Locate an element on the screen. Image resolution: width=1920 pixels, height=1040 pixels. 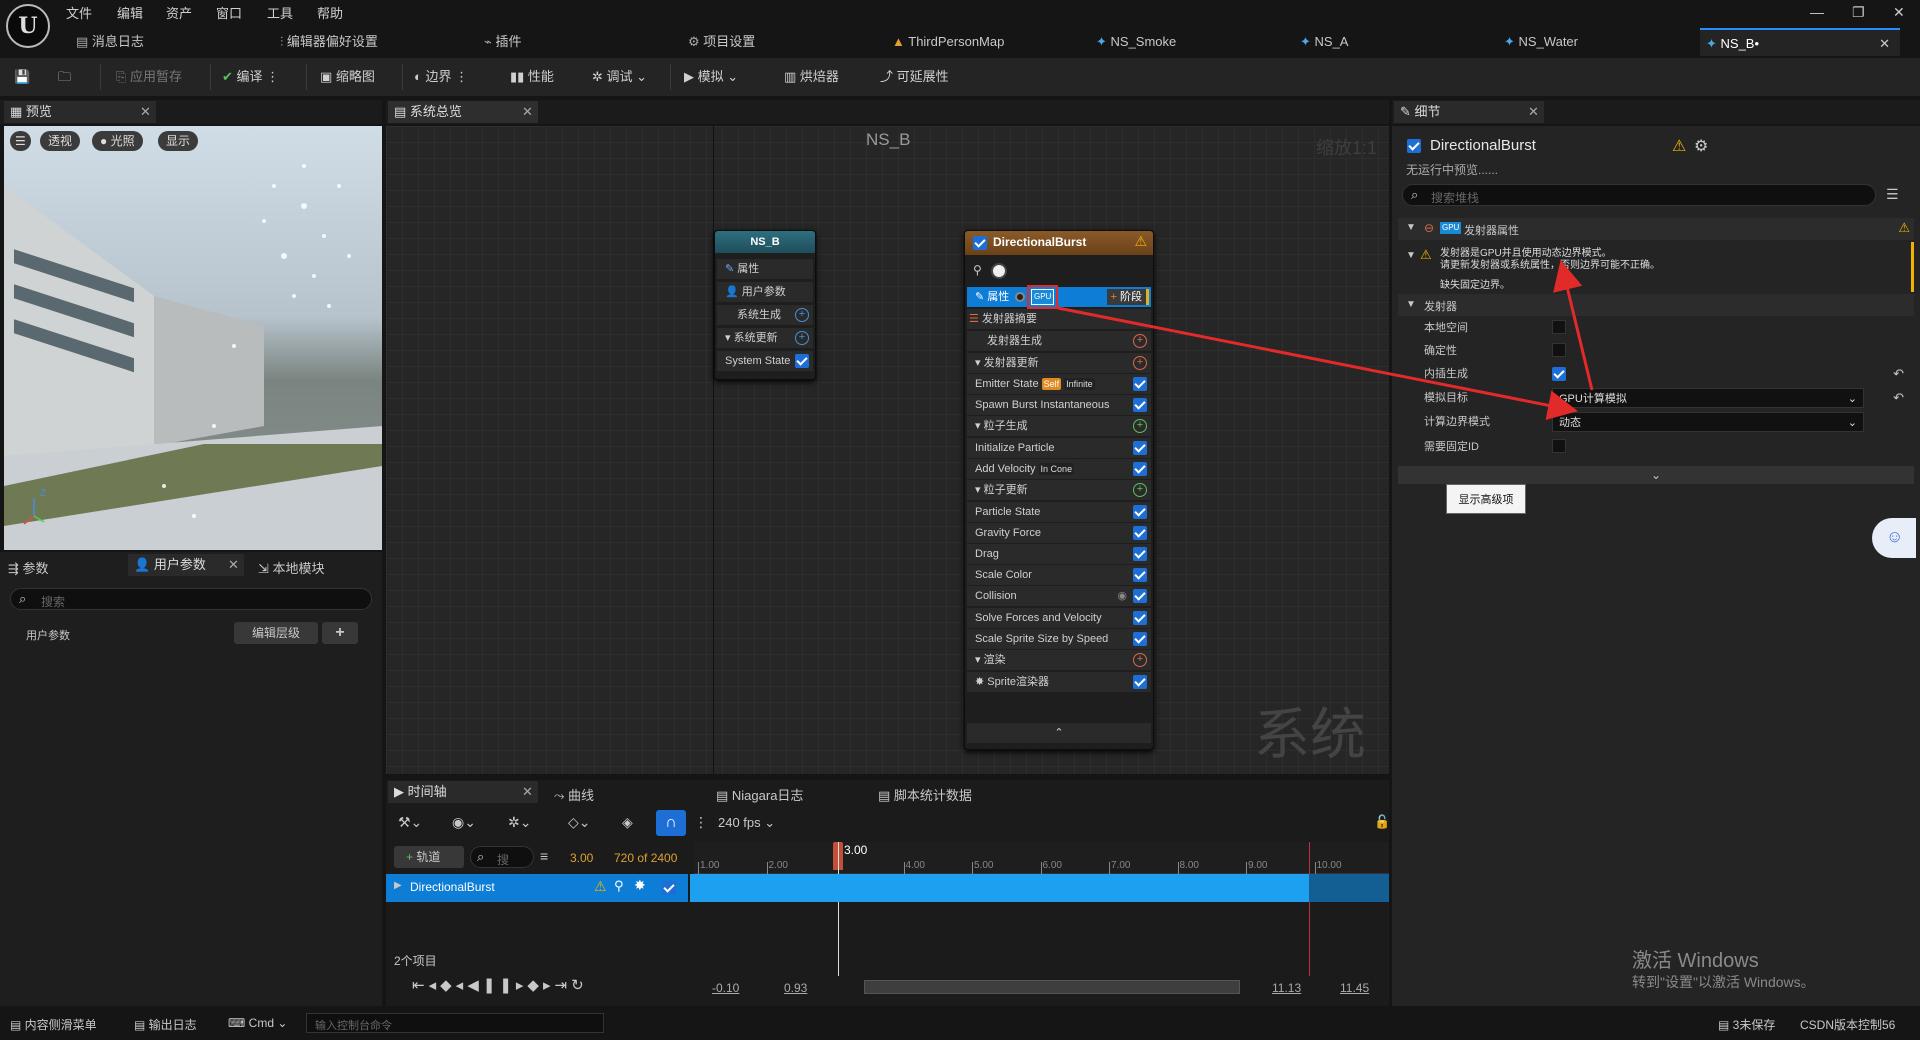
reset-icon: ↶ is located at coordinates (1898, 398).